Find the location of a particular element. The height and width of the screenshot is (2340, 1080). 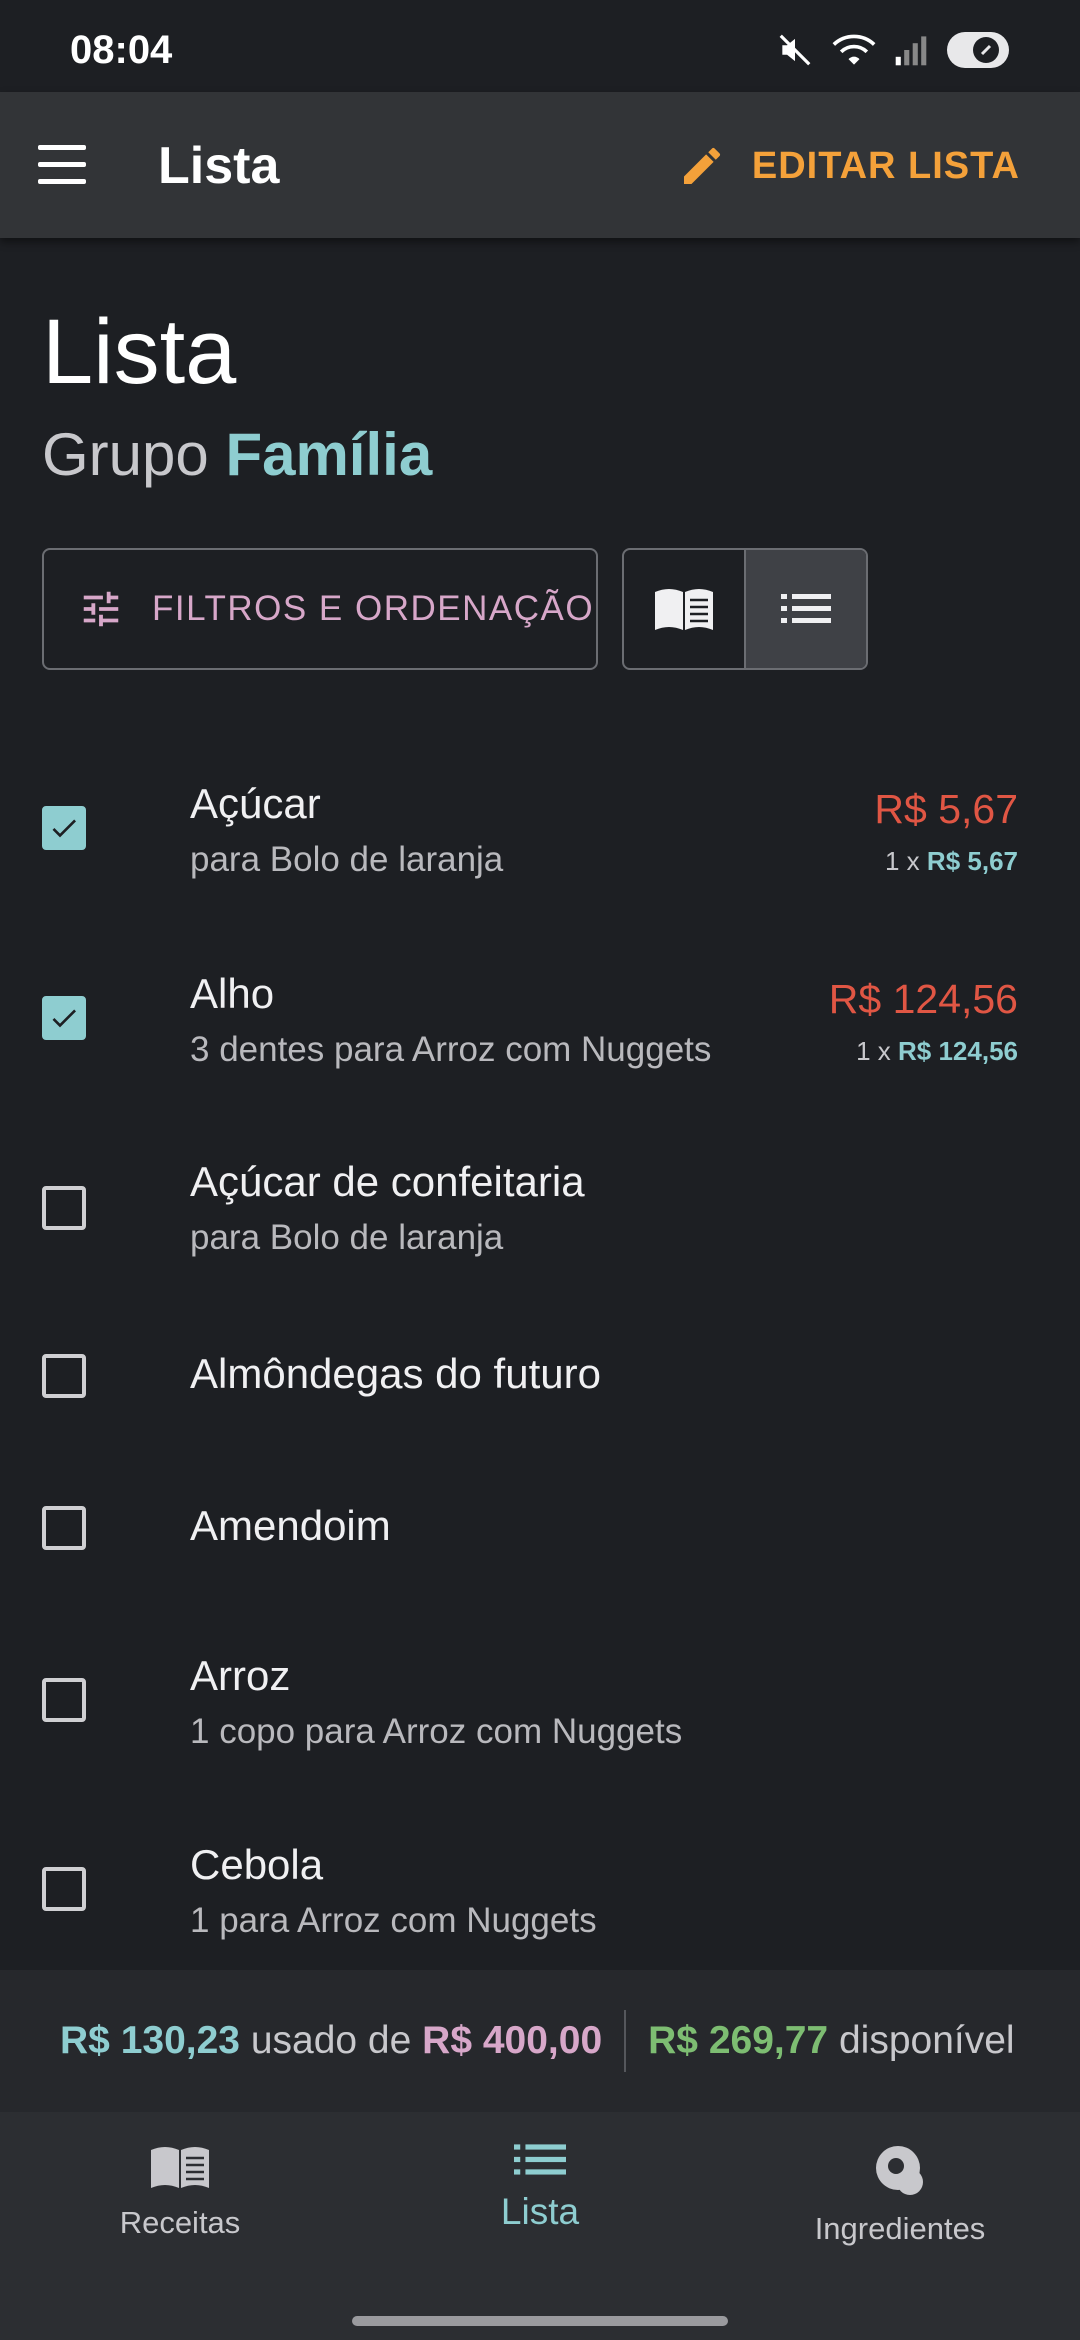

bottom-navigation: Receitas Lista Ingredientes is located at coordinates (540, 2226).